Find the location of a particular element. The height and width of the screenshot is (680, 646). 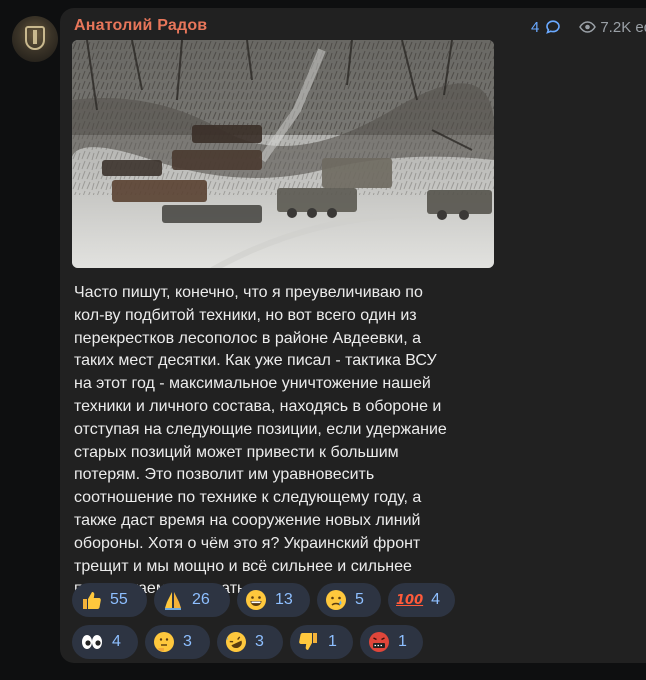

reaction-thumbs-down: 1 is located at coordinates (321, 642).